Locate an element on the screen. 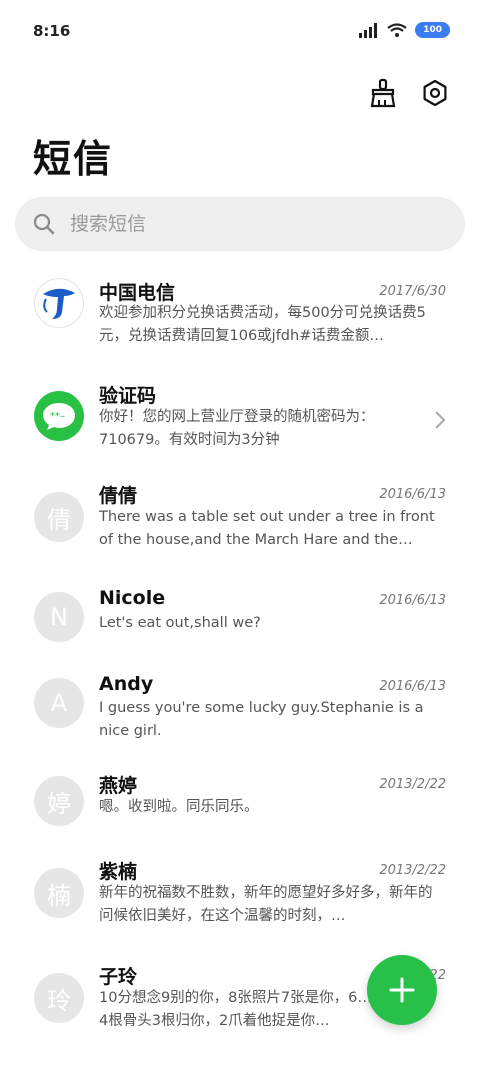 The image size is (480, 1067). china-telecom-logo-icon is located at coordinates (59, 303).